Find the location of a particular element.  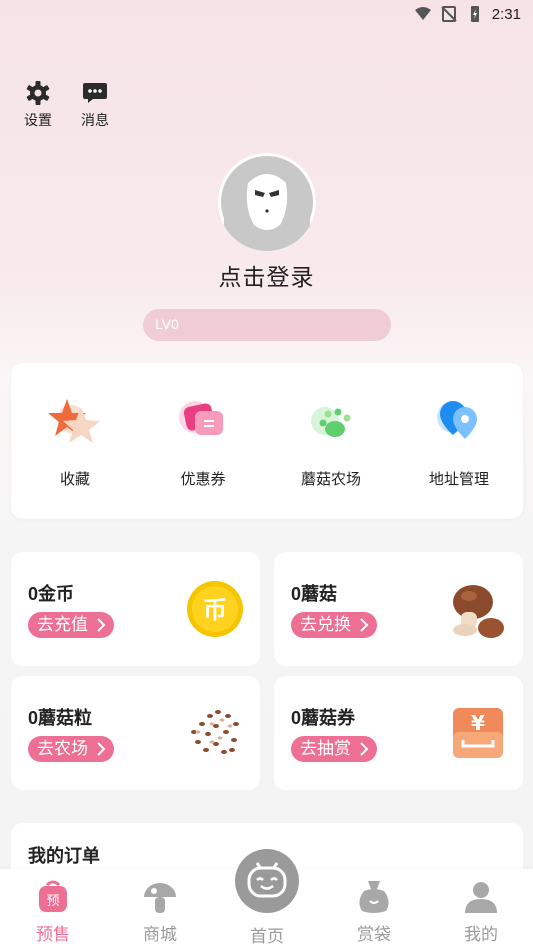

farm-label: 去农场 is located at coordinates (62, 748).